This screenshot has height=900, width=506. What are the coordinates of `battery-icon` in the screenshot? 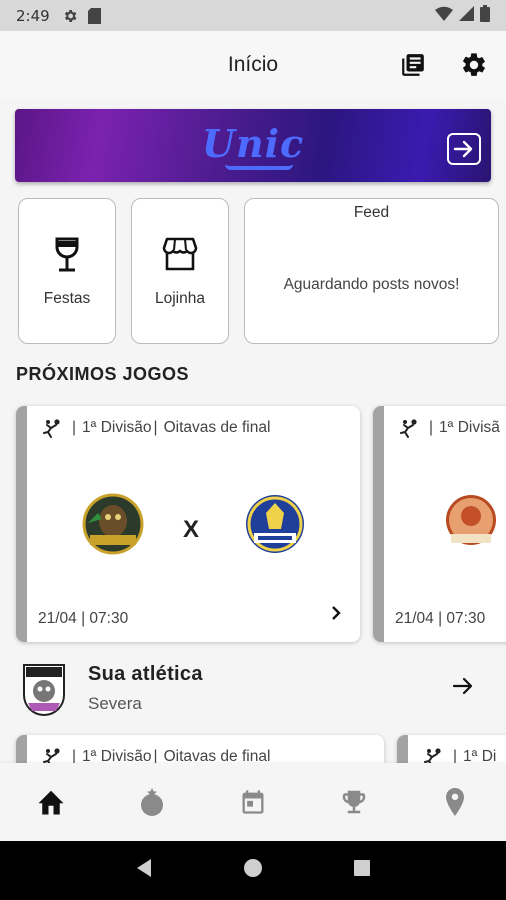 It's located at (485, 15).